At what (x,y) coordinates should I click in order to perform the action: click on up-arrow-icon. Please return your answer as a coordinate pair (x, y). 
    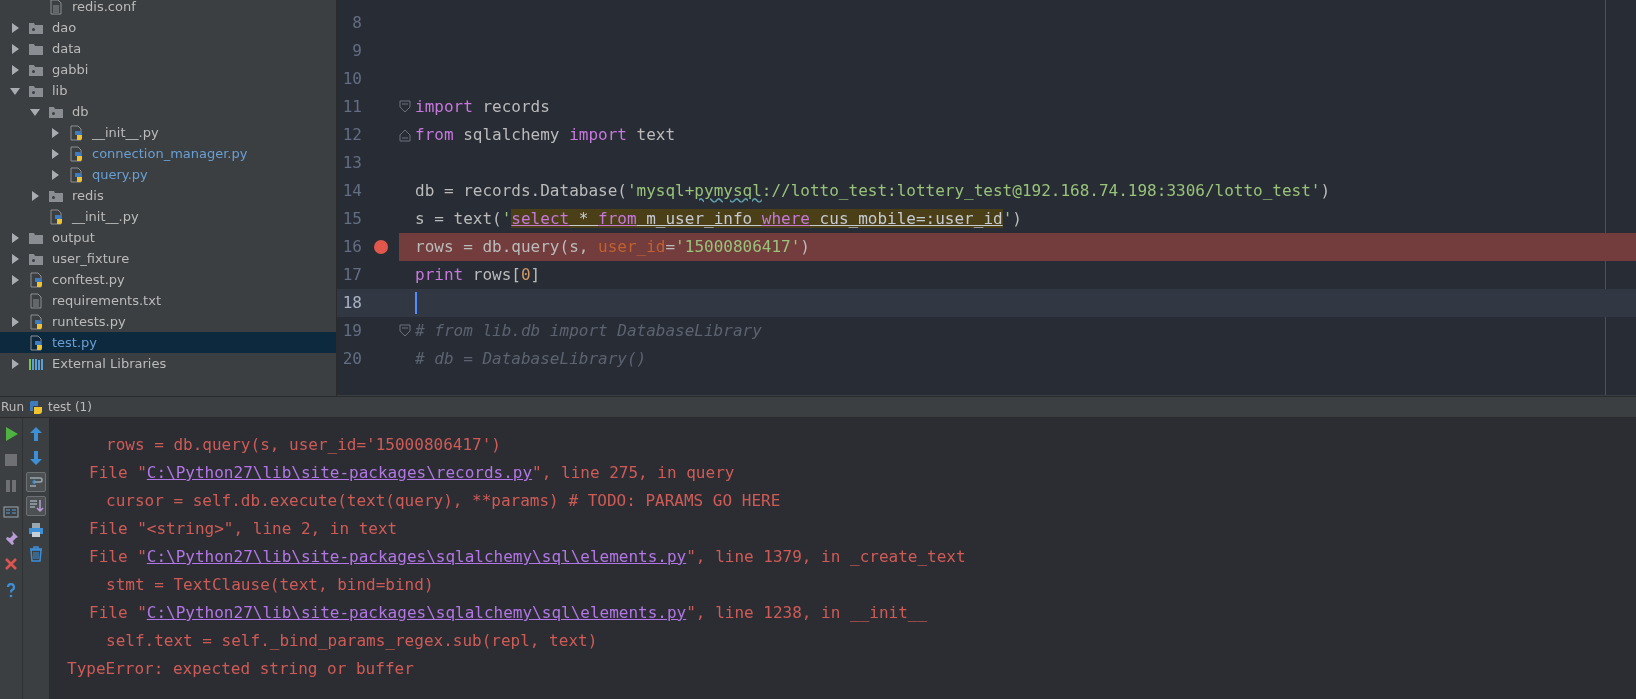
    Looking at the image, I should click on (36, 434).